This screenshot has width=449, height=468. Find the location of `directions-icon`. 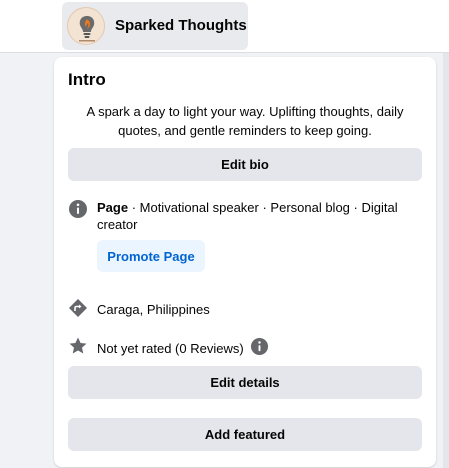

directions-icon is located at coordinates (78, 308).